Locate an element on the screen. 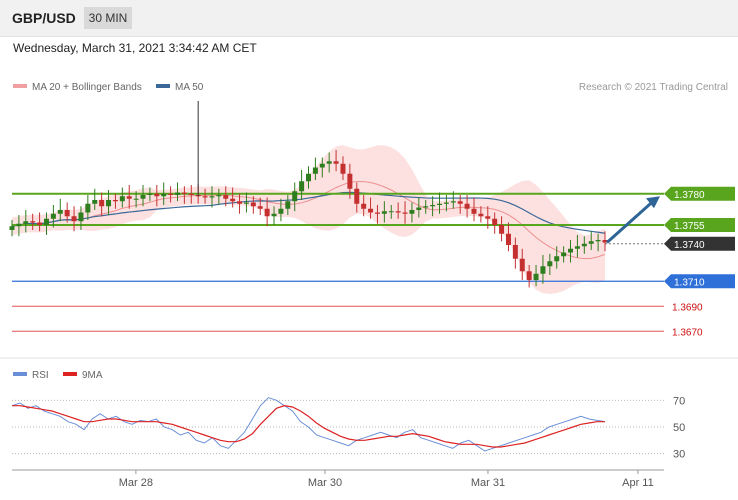 The width and height of the screenshot is (738, 500). level-label-1.3690: 1.3690 is located at coordinates (687, 307).